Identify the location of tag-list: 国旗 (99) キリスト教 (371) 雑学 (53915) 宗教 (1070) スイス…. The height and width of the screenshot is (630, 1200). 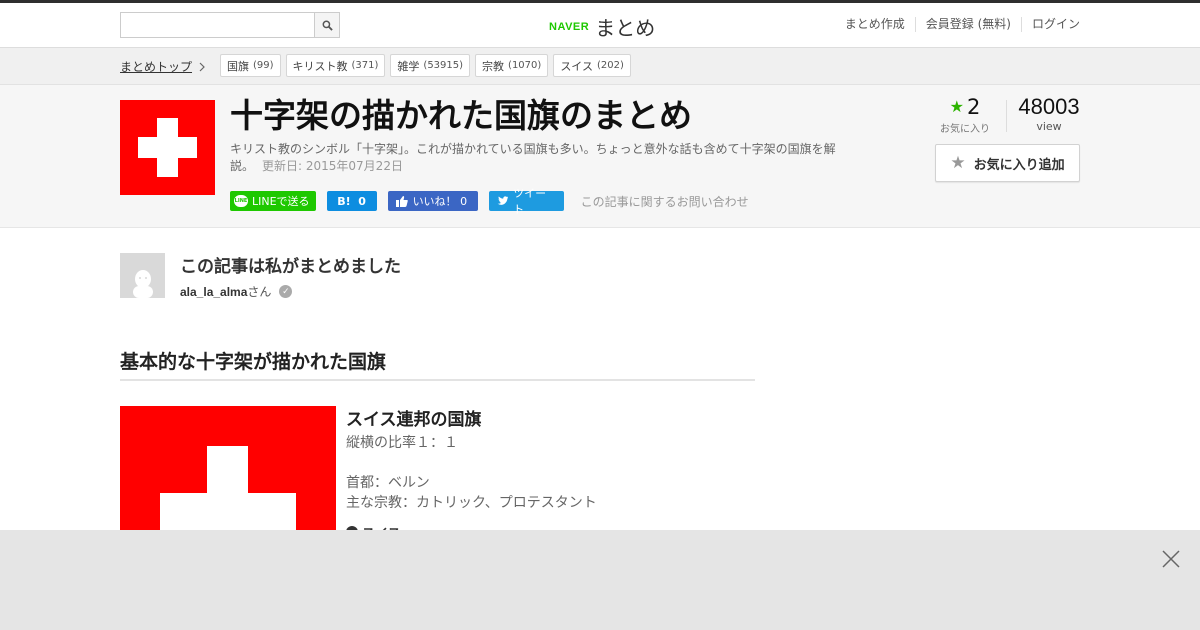
(425, 65).